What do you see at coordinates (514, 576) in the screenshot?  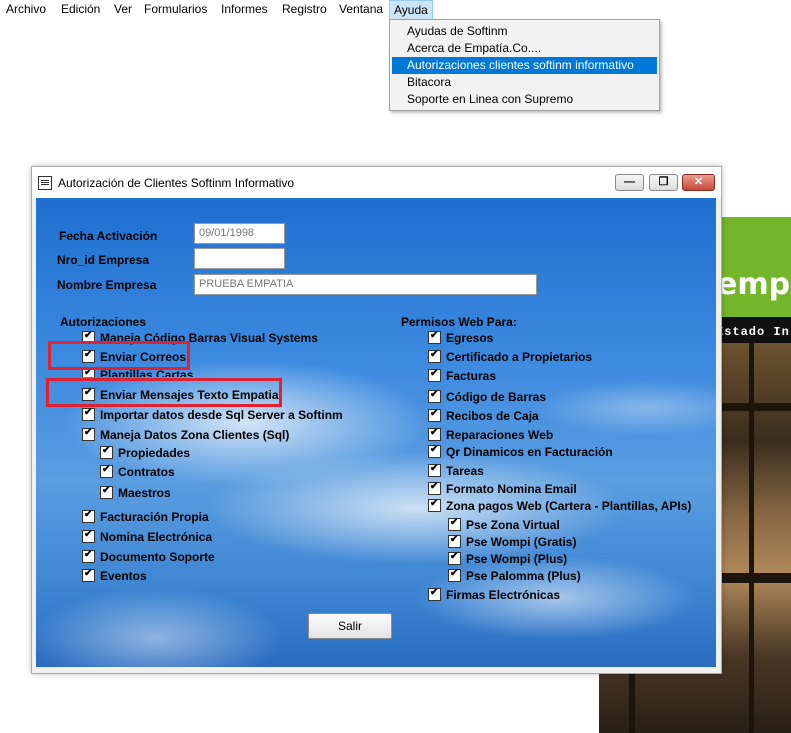 I see `checkbox-pse-palomma-plus: Pse Palomma (Plus)` at bounding box center [514, 576].